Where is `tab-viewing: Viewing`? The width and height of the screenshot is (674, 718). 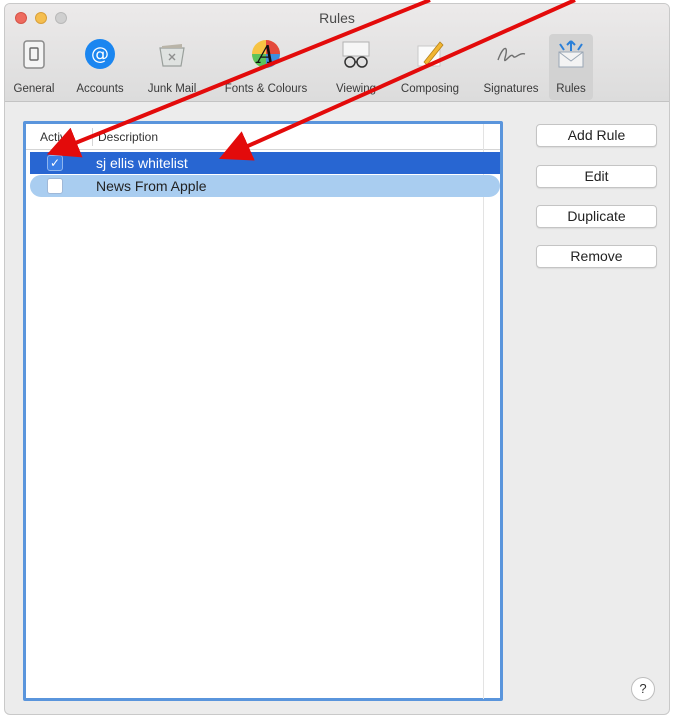 tab-viewing: Viewing is located at coordinates (356, 67).